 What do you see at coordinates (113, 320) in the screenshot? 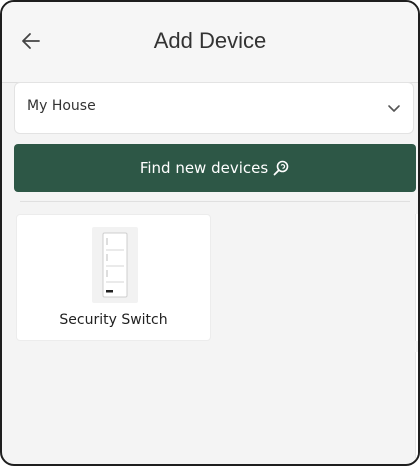
I see `device-name: Security Switch` at bounding box center [113, 320].